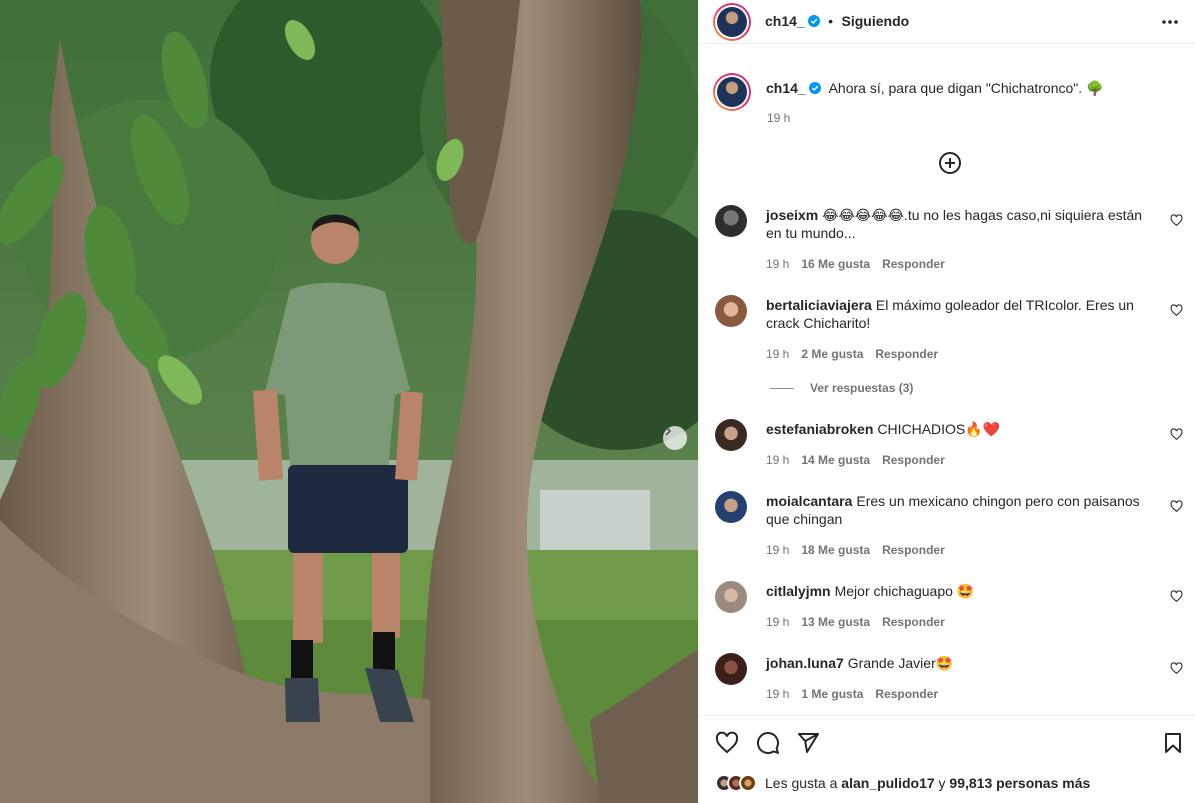  What do you see at coordinates (808, 743) in the screenshot?
I see `share-icon` at bounding box center [808, 743].